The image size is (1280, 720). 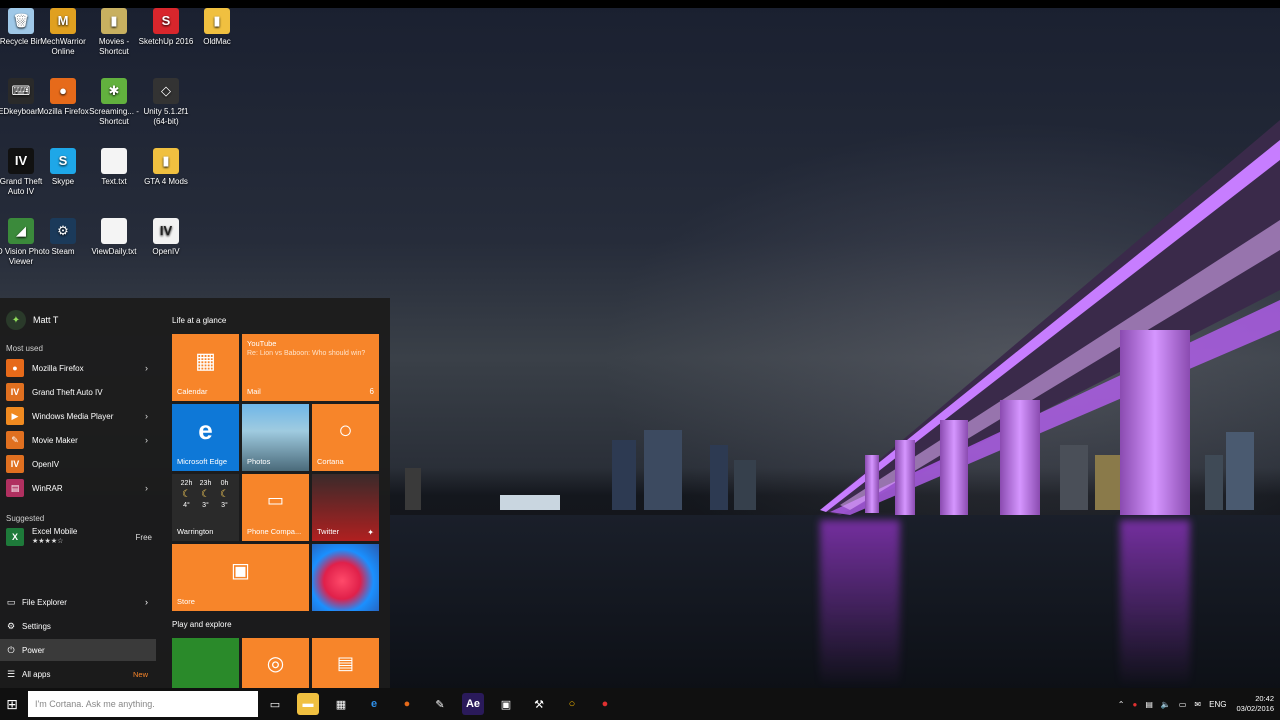 What do you see at coordinates (11, 625) in the screenshot?
I see `settings-gear-icon: ⚙` at bounding box center [11, 625].